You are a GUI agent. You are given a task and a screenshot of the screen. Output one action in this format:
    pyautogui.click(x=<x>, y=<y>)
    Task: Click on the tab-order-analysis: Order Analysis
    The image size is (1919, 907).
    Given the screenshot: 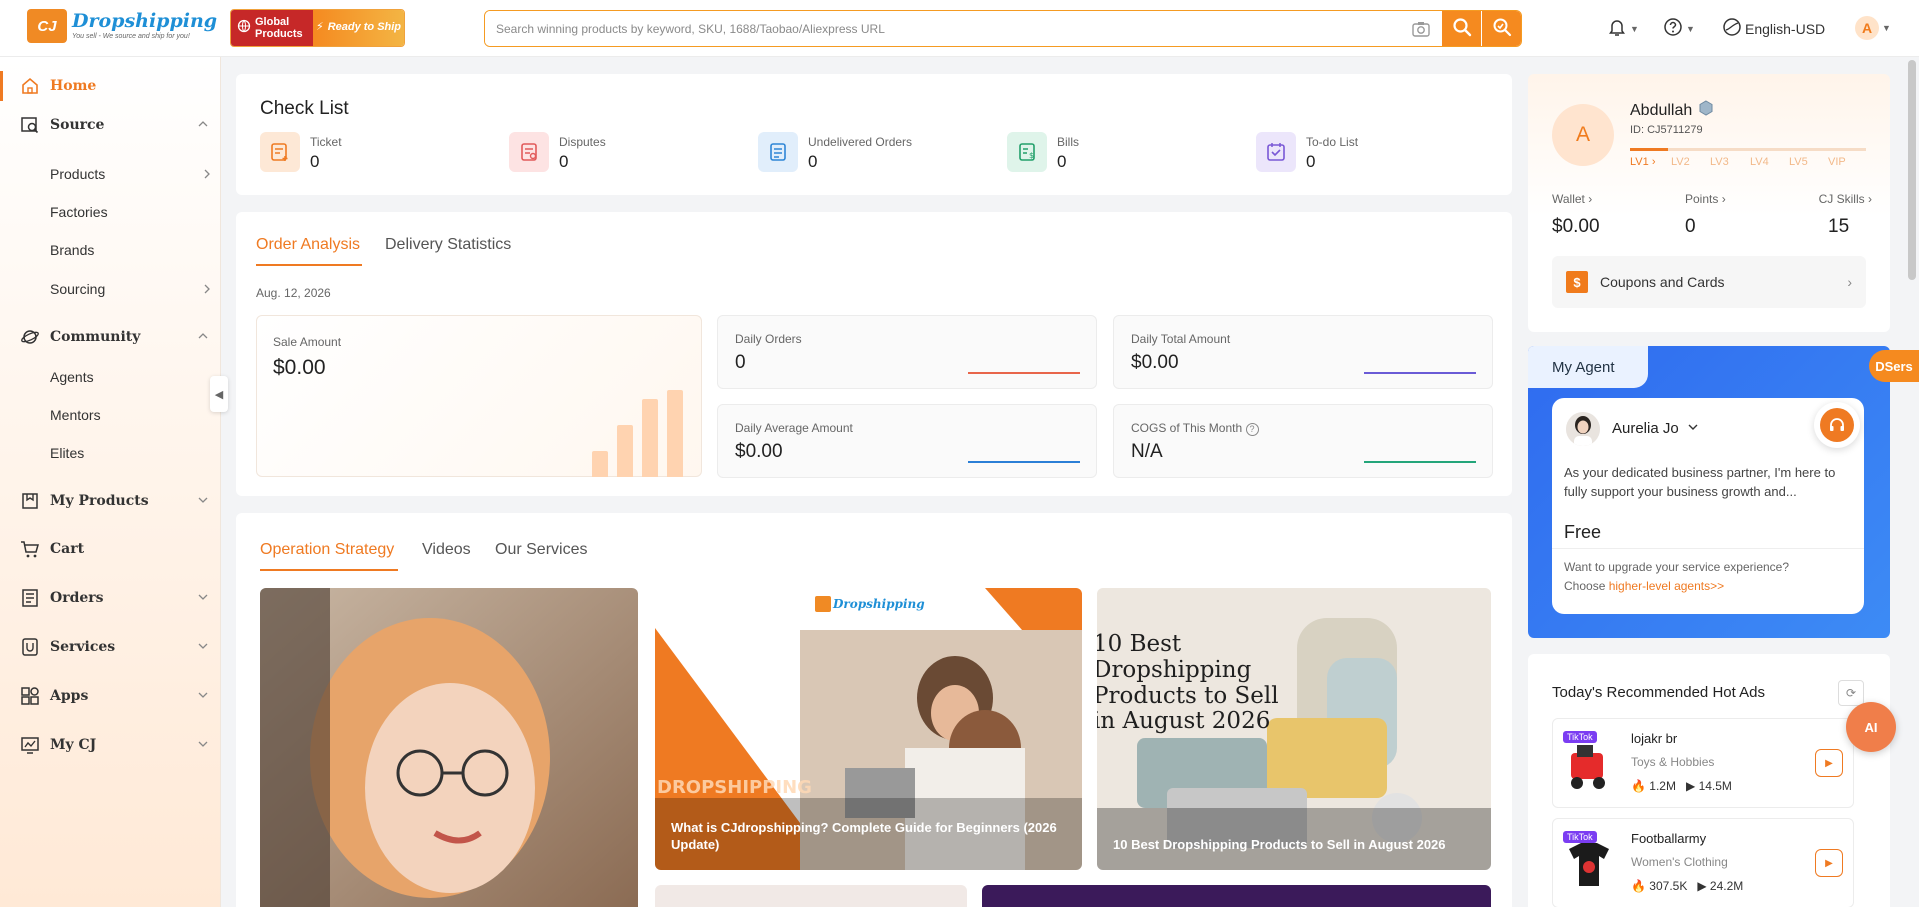 What is the action you would take?
    pyautogui.click(x=308, y=245)
    